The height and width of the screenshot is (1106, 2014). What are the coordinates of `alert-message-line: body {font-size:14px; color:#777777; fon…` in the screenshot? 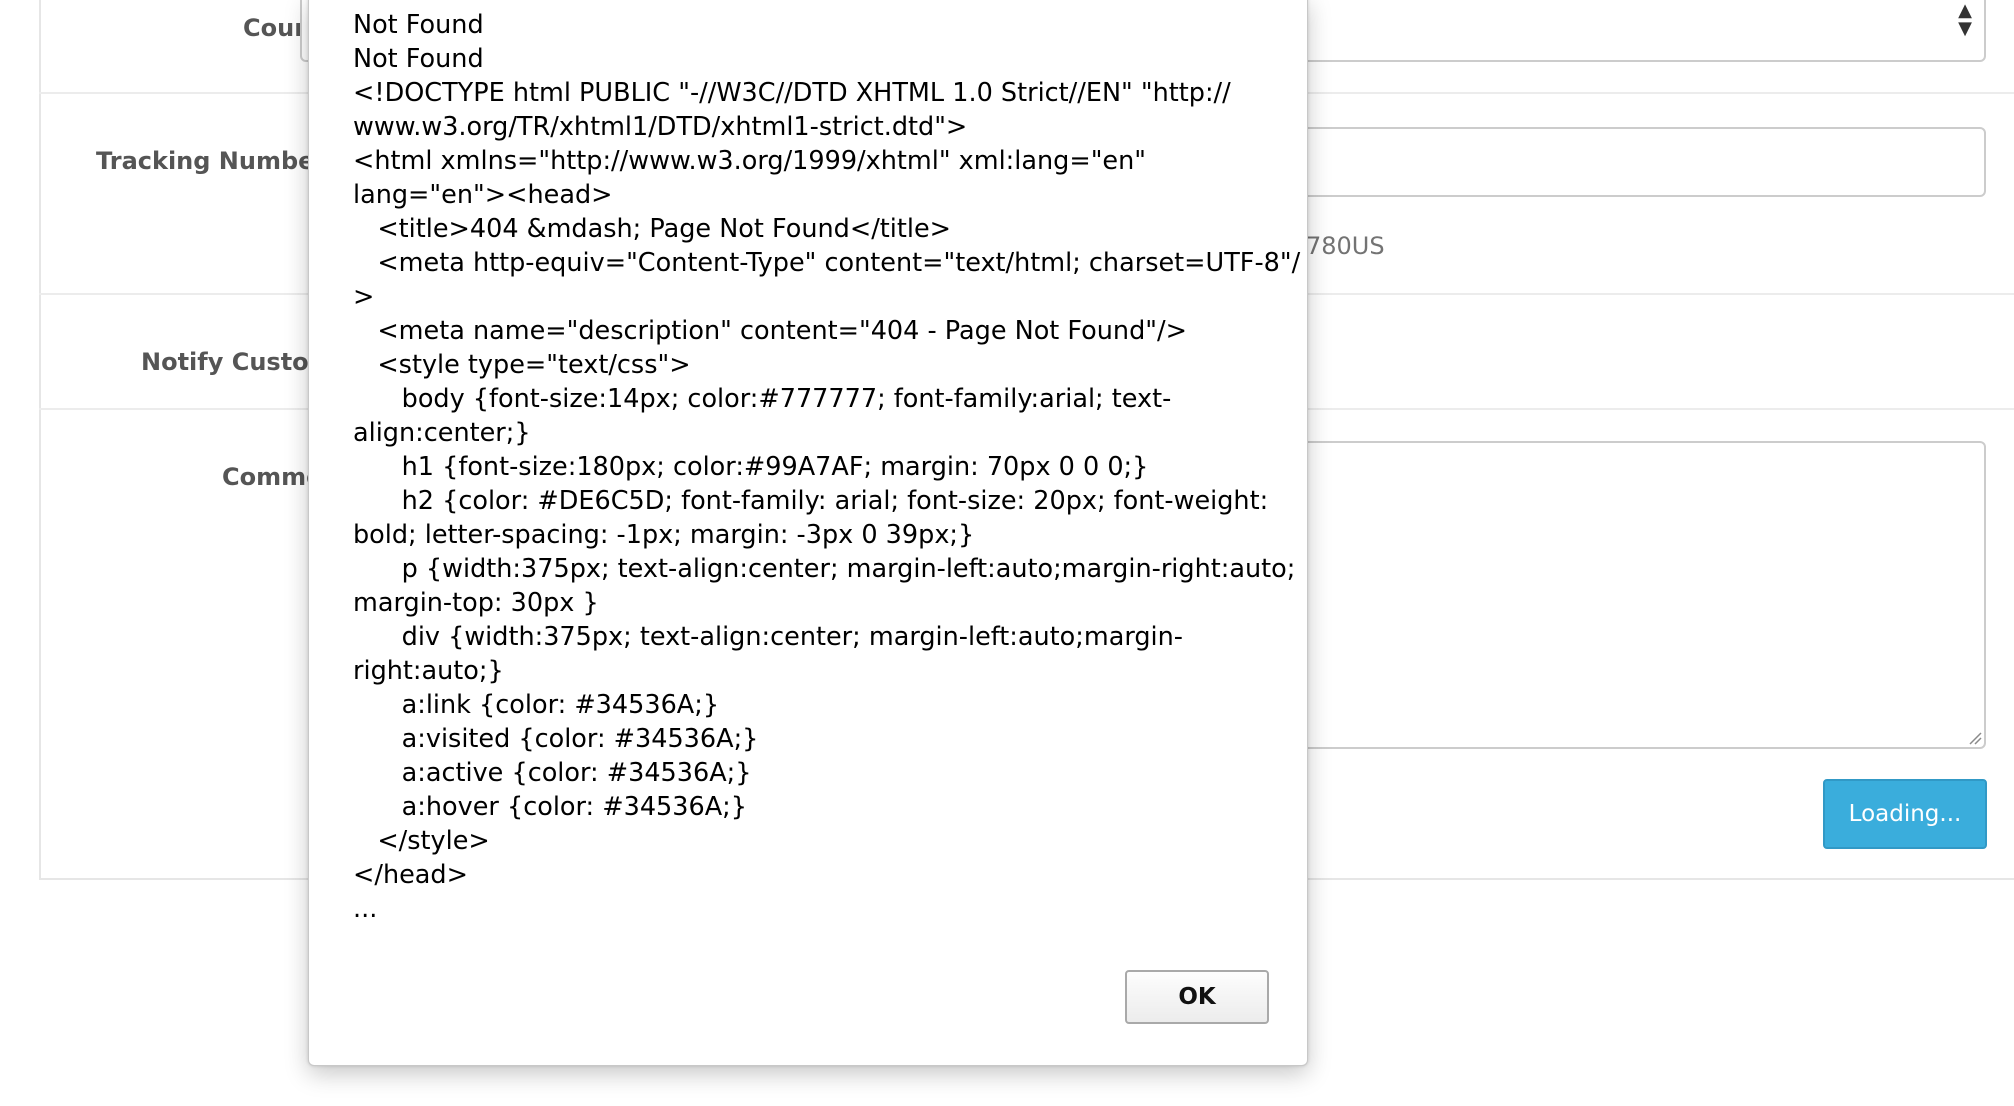 It's located at (762, 399).